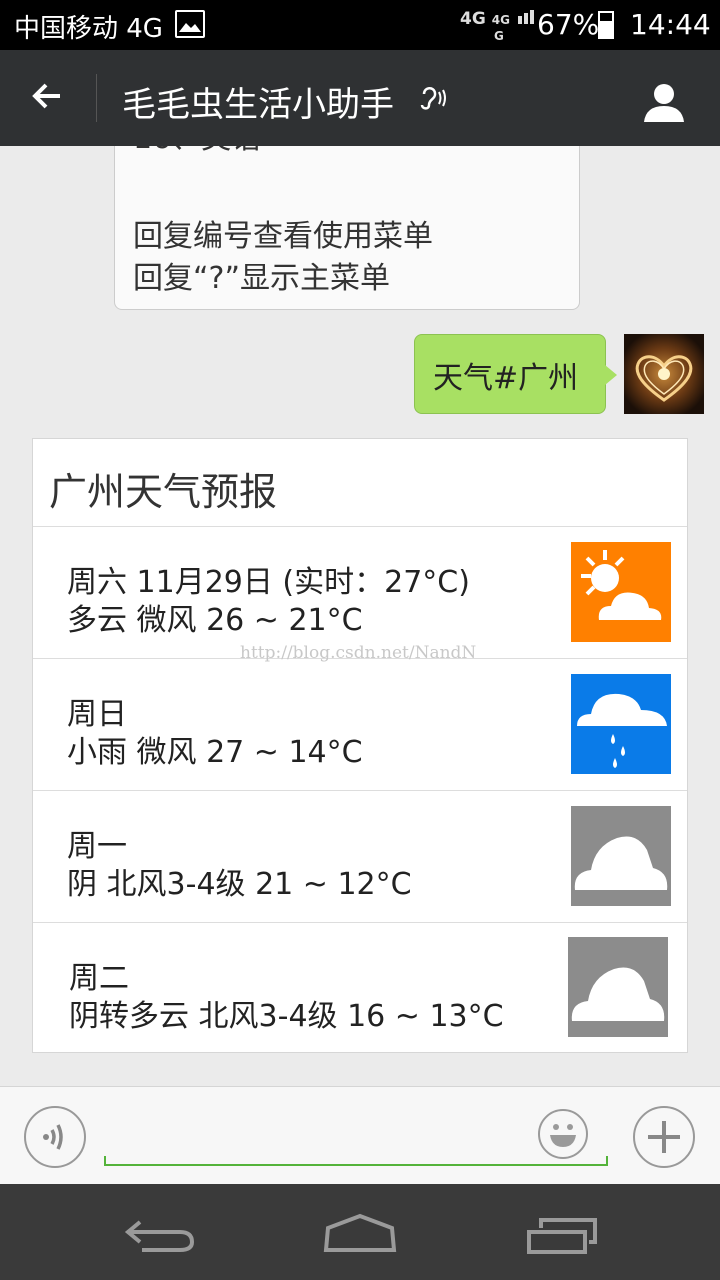 Image resolution: width=720 pixels, height=1280 pixels. What do you see at coordinates (262, 278) in the screenshot?
I see `message-line-2: 回复“?”显示主菜单` at bounding box center [262, 278].